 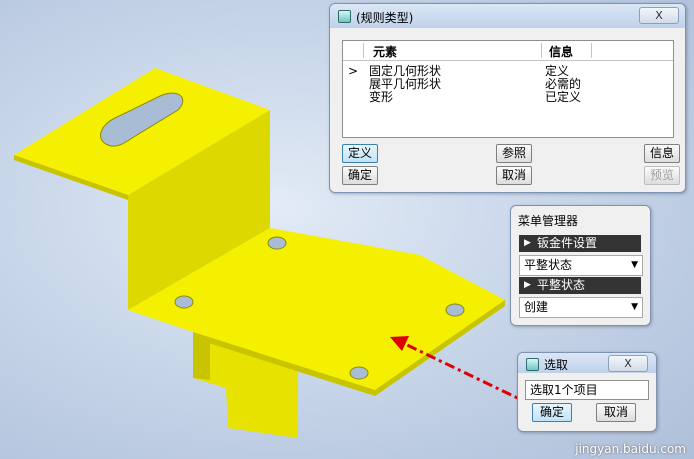 What do you see at coordinates (536, 307) in the screenshot?
I see `dropdown-value: 创建` at bounding box center [536, 307].